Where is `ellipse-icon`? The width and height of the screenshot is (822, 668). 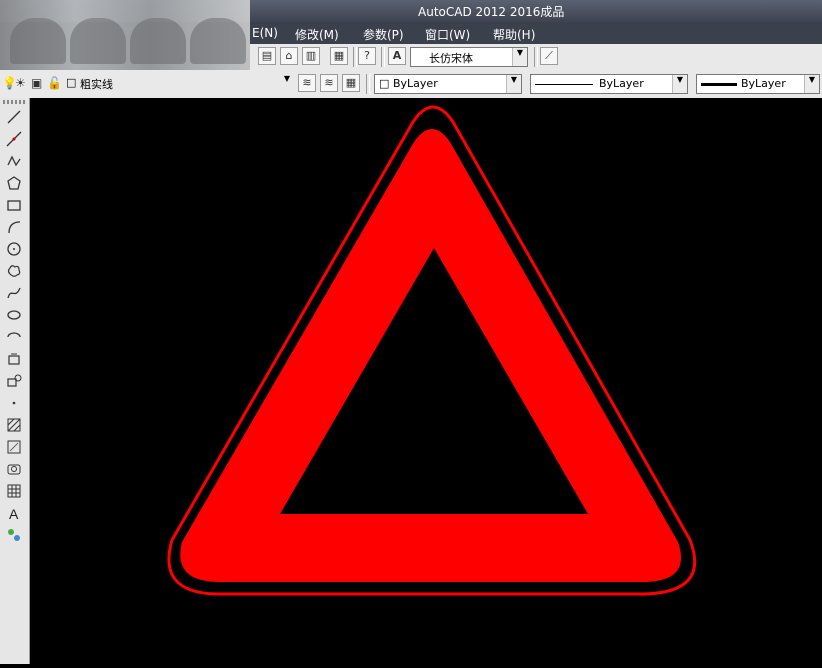 ellipse-icon is located at coordinates (14, 315).